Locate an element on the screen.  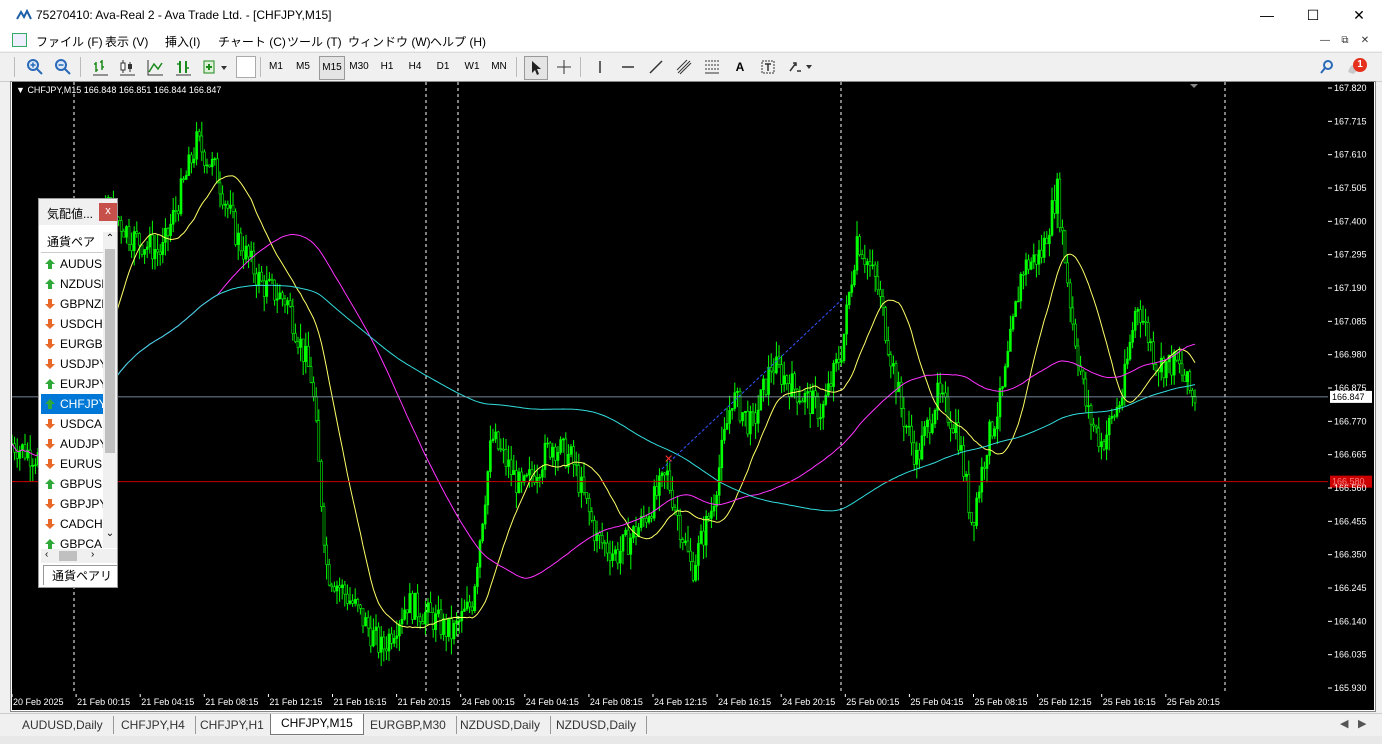
close-icon: ✕ is located at coordinates (1359, 15).